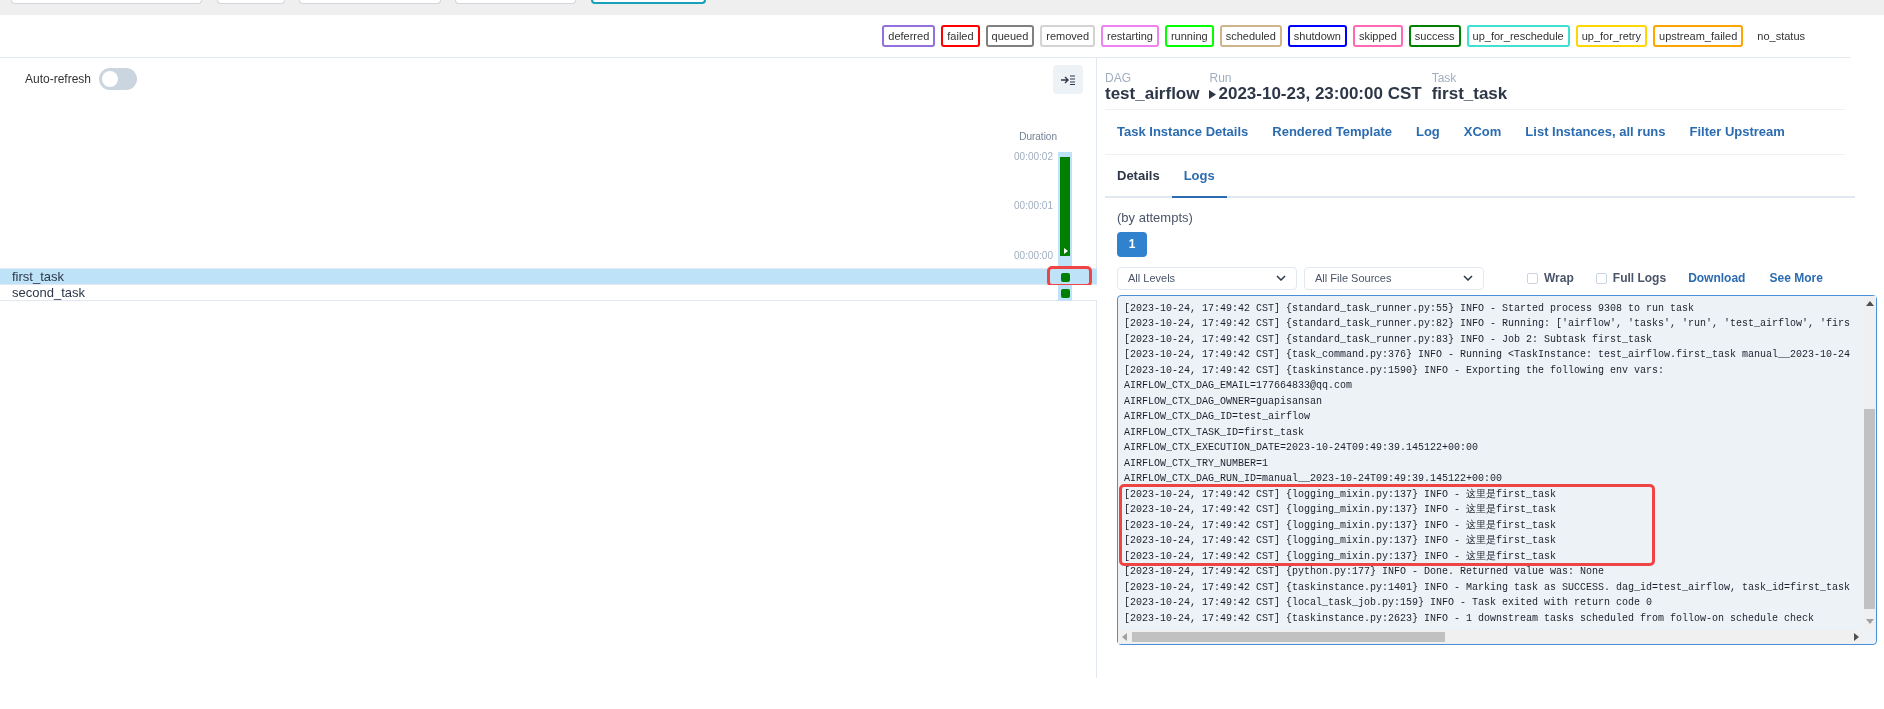 The image size is (1884, 709). What do you see at coordinates (1124, 636) in the screenshot?
I see `scroll-left-icon` at bounding box center [1124, 636].